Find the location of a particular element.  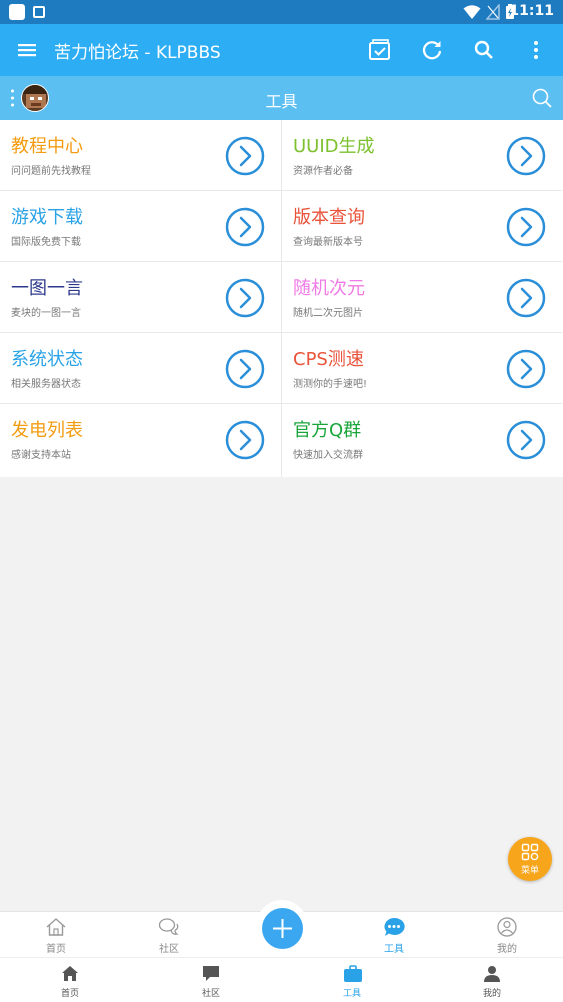

tool-version-query: 版本查询 查询最新版本号 is located at coordinates (421, 226).